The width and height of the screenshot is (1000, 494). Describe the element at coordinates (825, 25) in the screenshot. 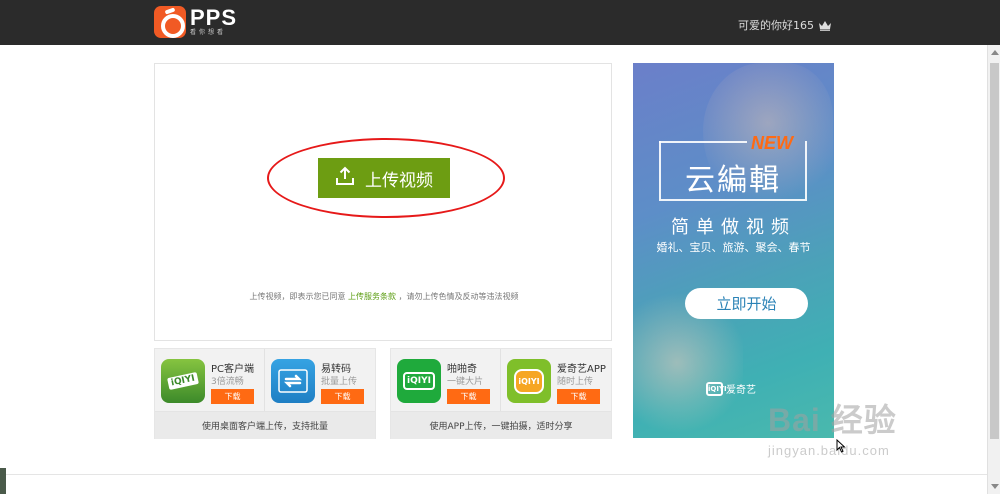

I see `crown-icon` at that location.